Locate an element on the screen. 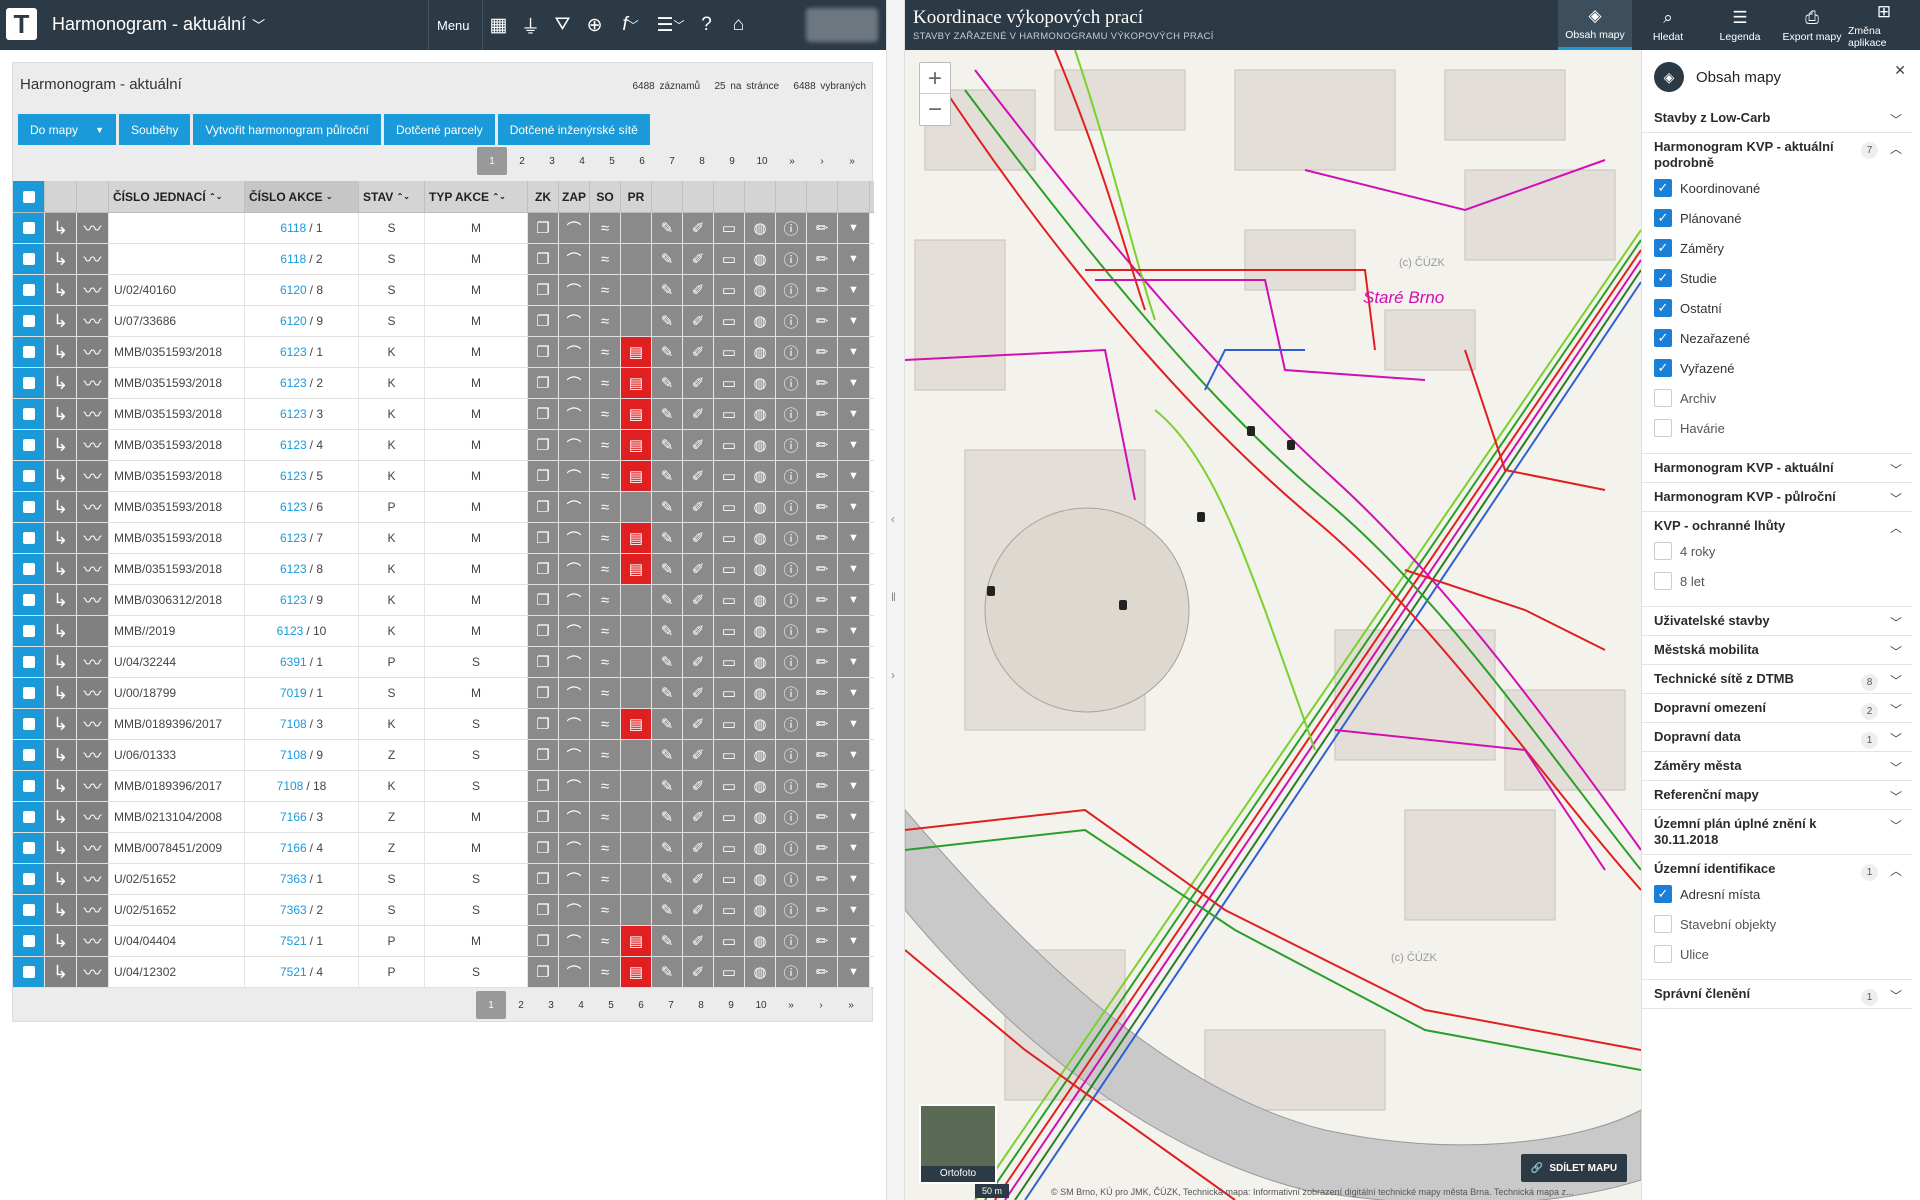 The image size is (1920, 1200). akce-link: 6118 is located at coordinates (293, 228).